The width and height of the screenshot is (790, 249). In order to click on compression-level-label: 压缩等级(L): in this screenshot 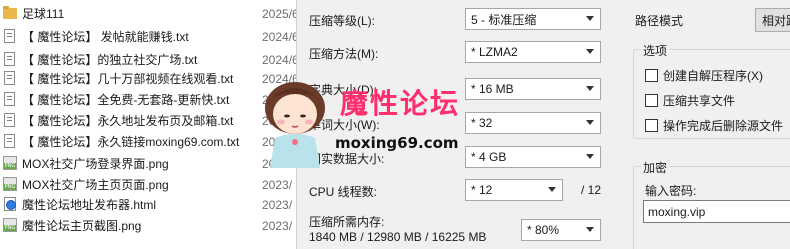, I will do `click(342, 21)`.